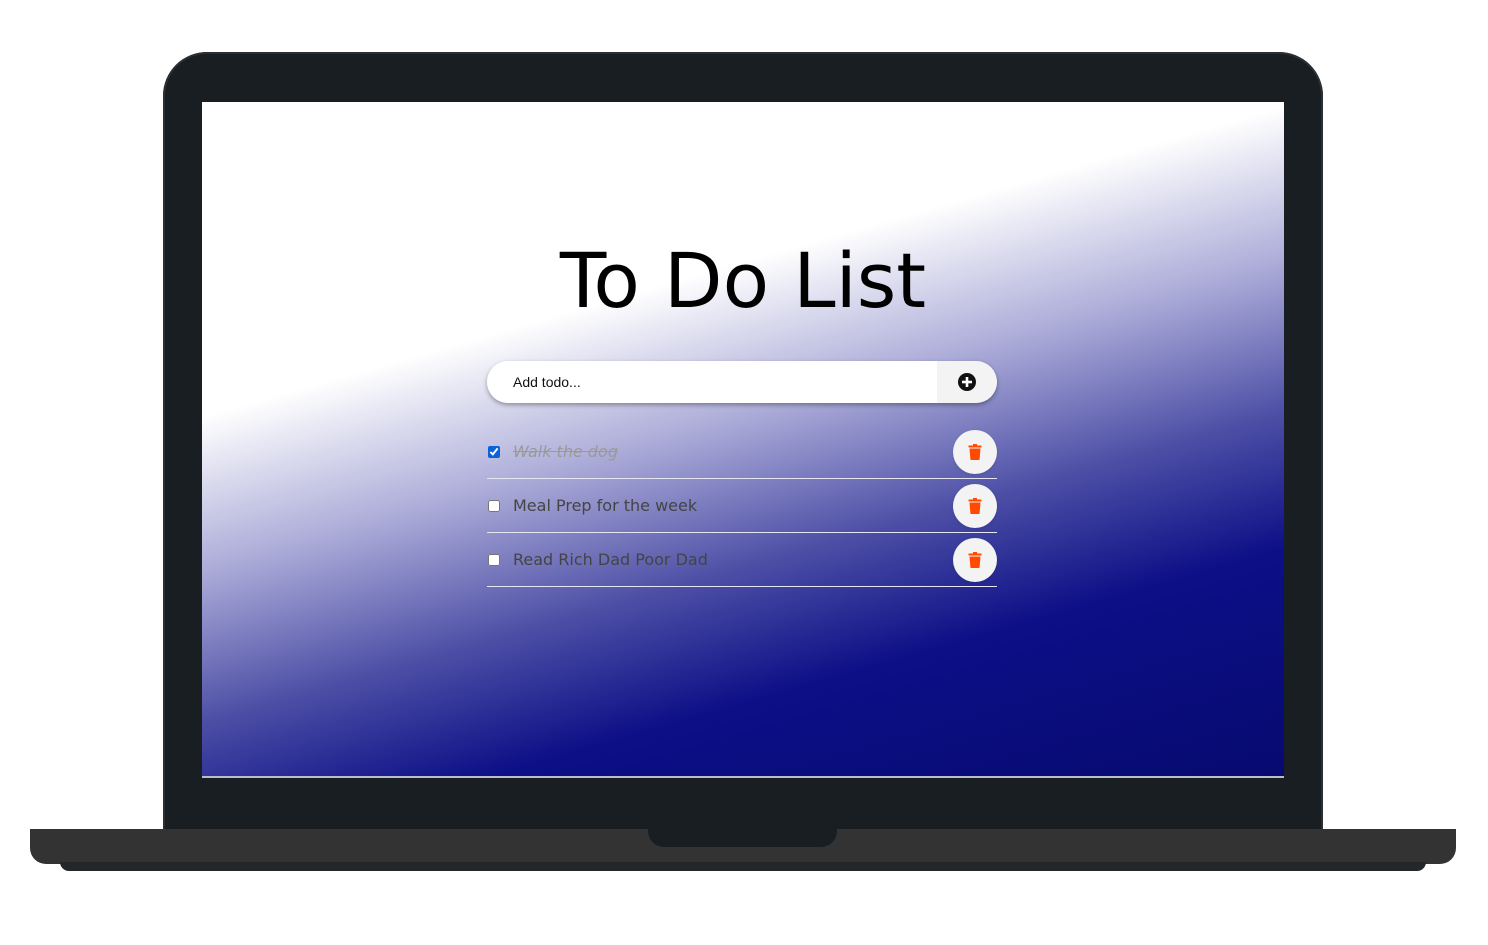 This screenshot has width=1488, height=945. I want to click on todo-item: Meal Prep for the week, so click(742, 506).